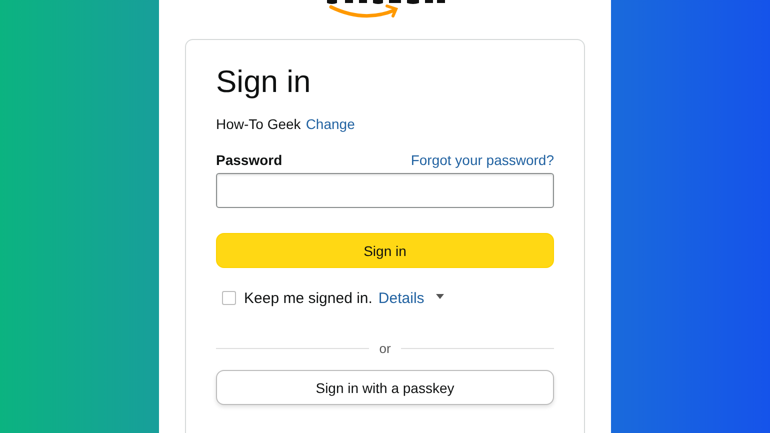  Describe the element at coordinates (482, 160) in the screenshot. I see `forgot-password-link: Forgot your password?` at that location.